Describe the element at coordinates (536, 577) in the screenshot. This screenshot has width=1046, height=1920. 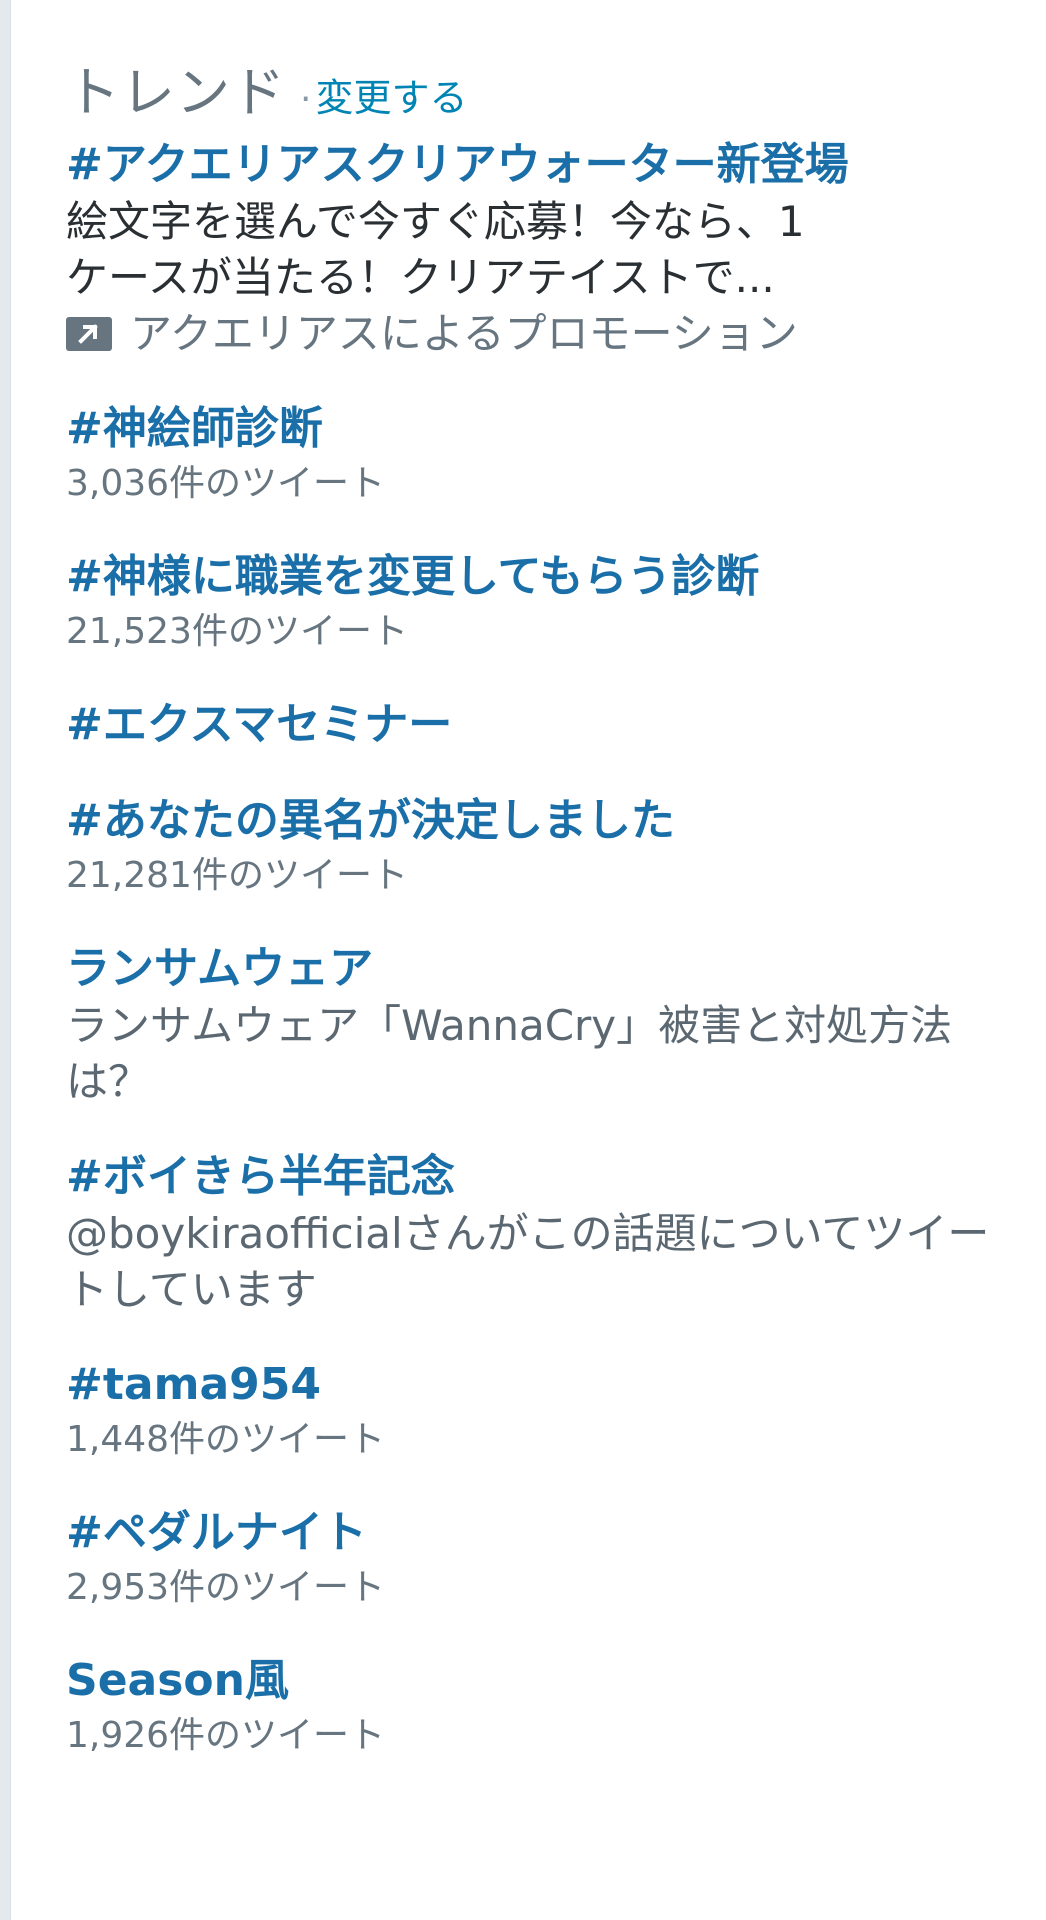
I see `trend-name: #神様に職業を変更してもらう診断` at that location.